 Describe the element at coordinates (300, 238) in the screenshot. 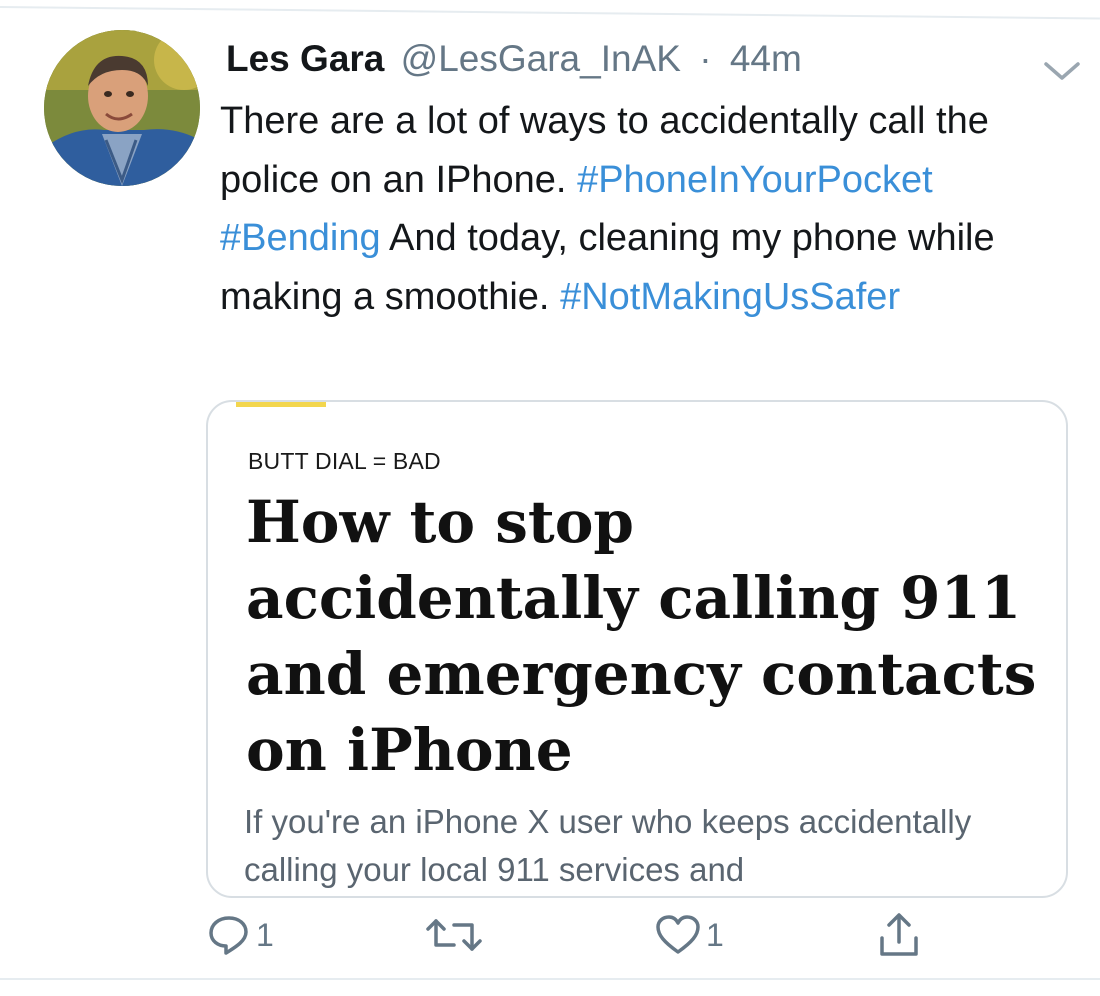

I see `hashtag-link: #Bending` at that location.